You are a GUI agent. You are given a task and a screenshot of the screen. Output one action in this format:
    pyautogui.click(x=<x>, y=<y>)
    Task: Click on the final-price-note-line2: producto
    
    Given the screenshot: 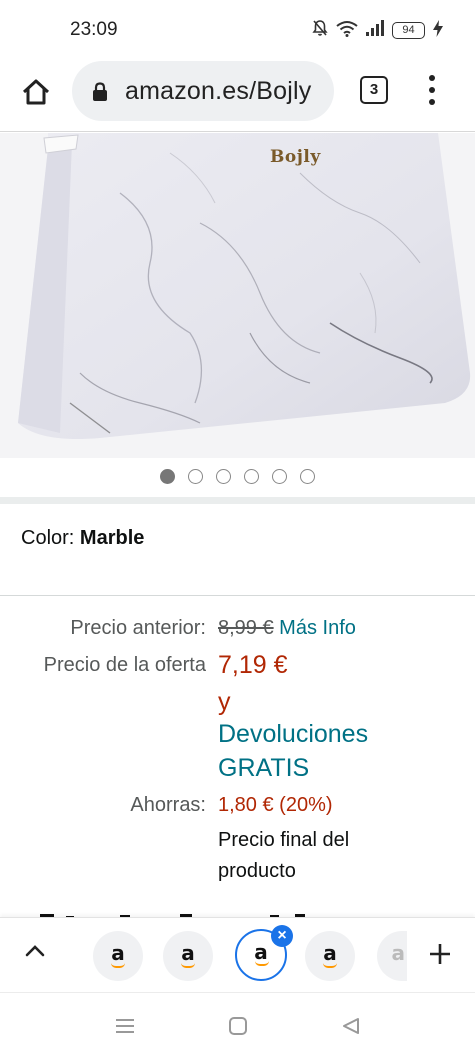 What is the action you would take?
    pyautogui.click(x=257, y=871)
    